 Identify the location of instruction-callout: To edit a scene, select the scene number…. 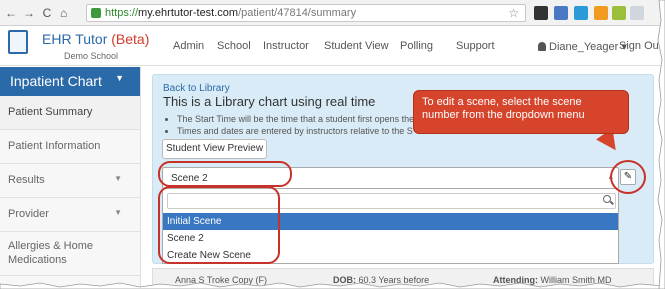
(521, 112).